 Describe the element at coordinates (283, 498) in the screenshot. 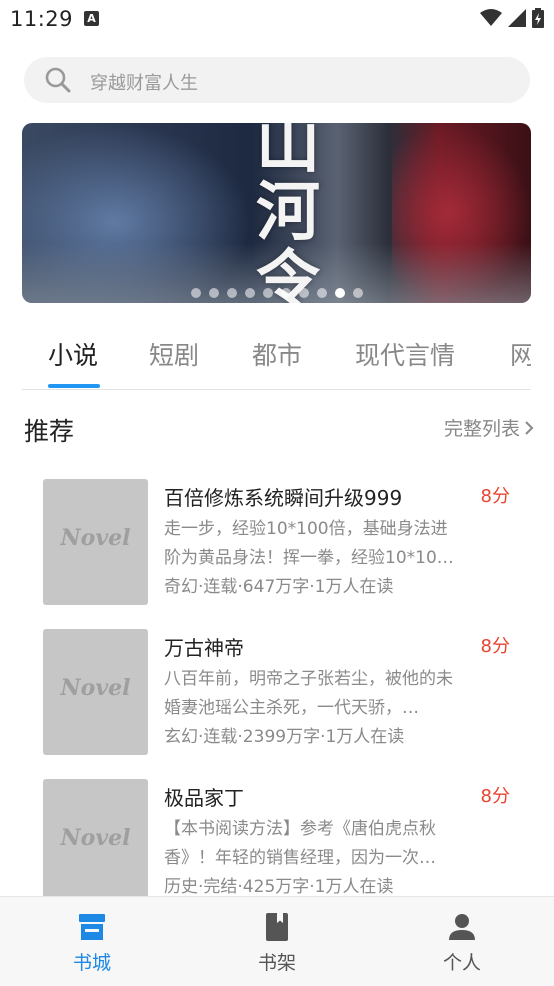

I see `book-title: 百倍修炼系统瞬间升级999` at that location.